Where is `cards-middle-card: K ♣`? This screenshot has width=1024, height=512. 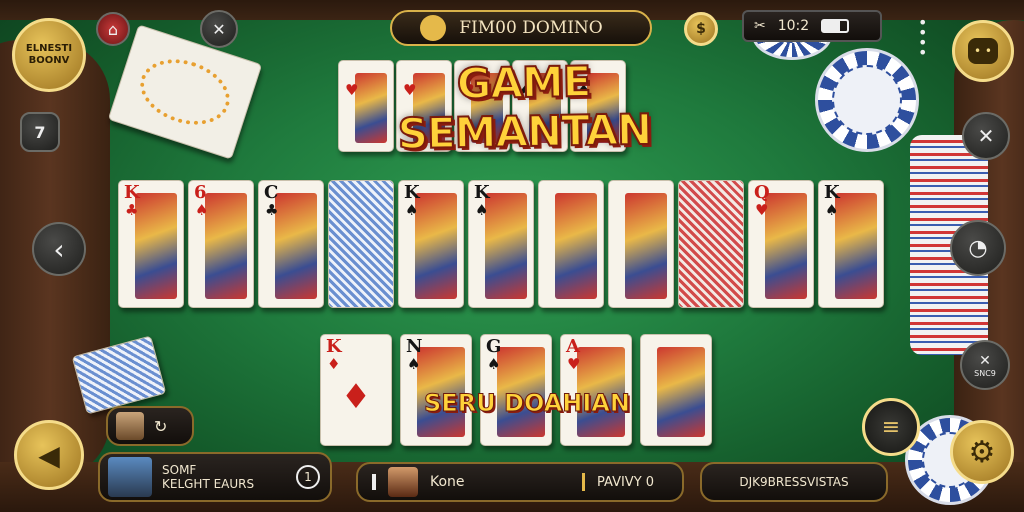 cards-middle-card: K ♣ is located at coordinates (151, 244).